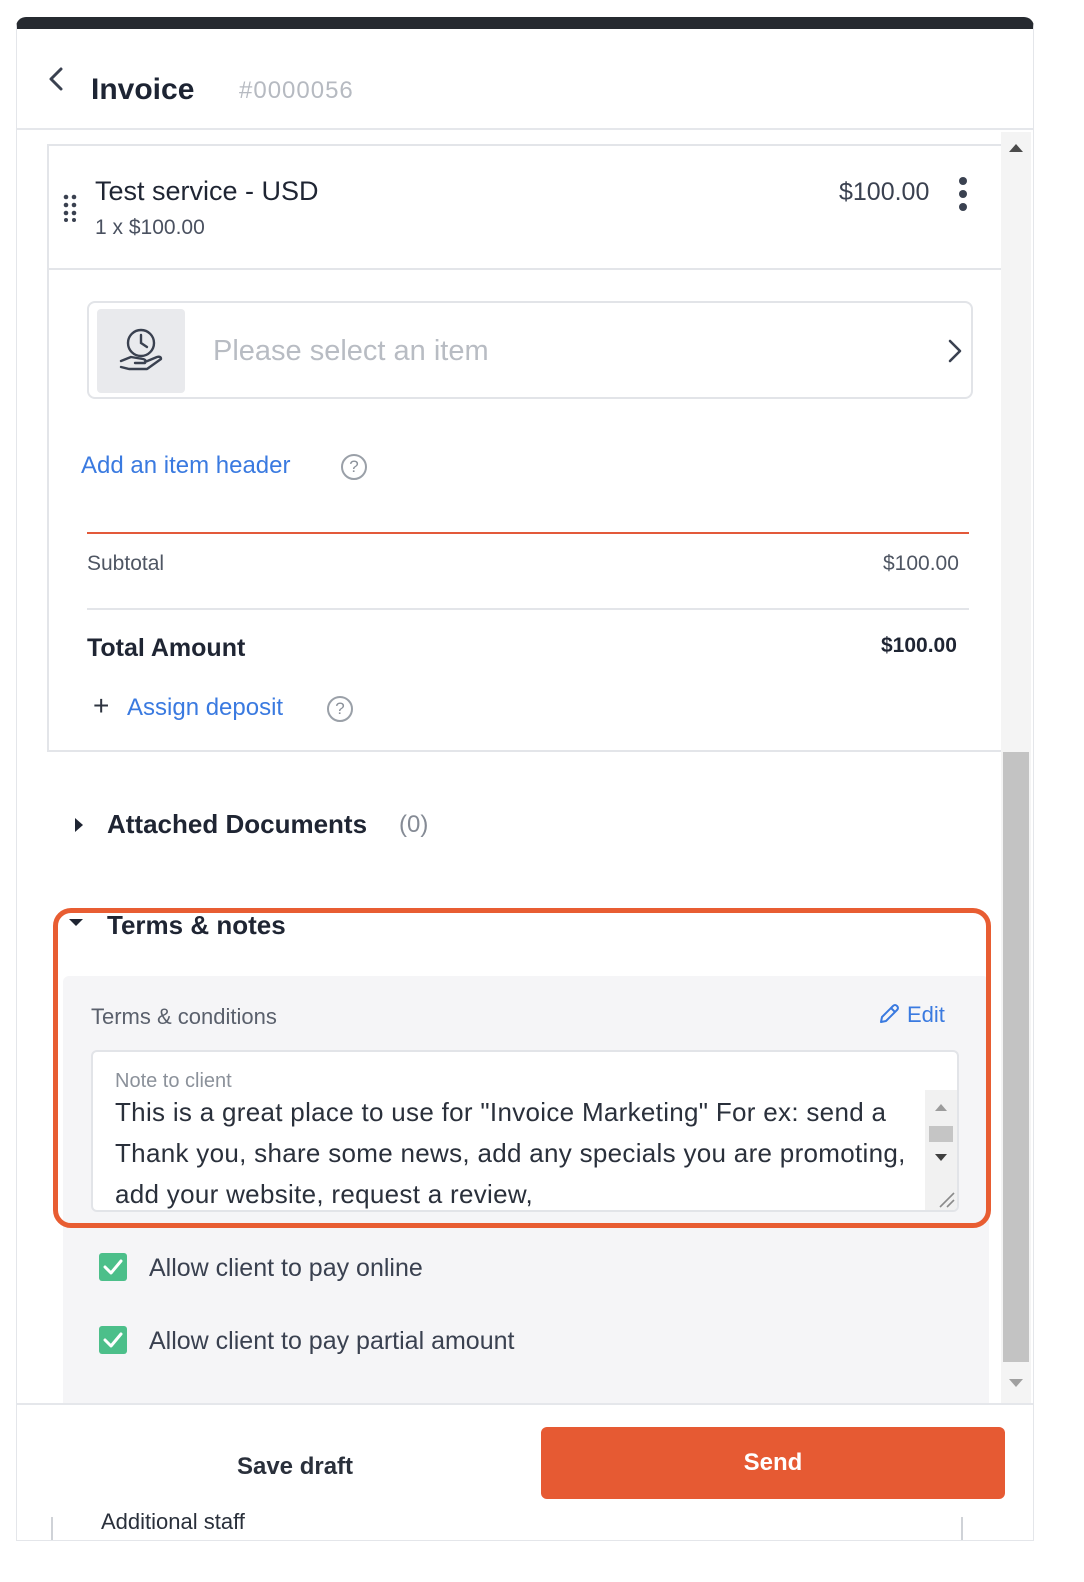  I want to click on caret-right-icon, so click(79, 825).